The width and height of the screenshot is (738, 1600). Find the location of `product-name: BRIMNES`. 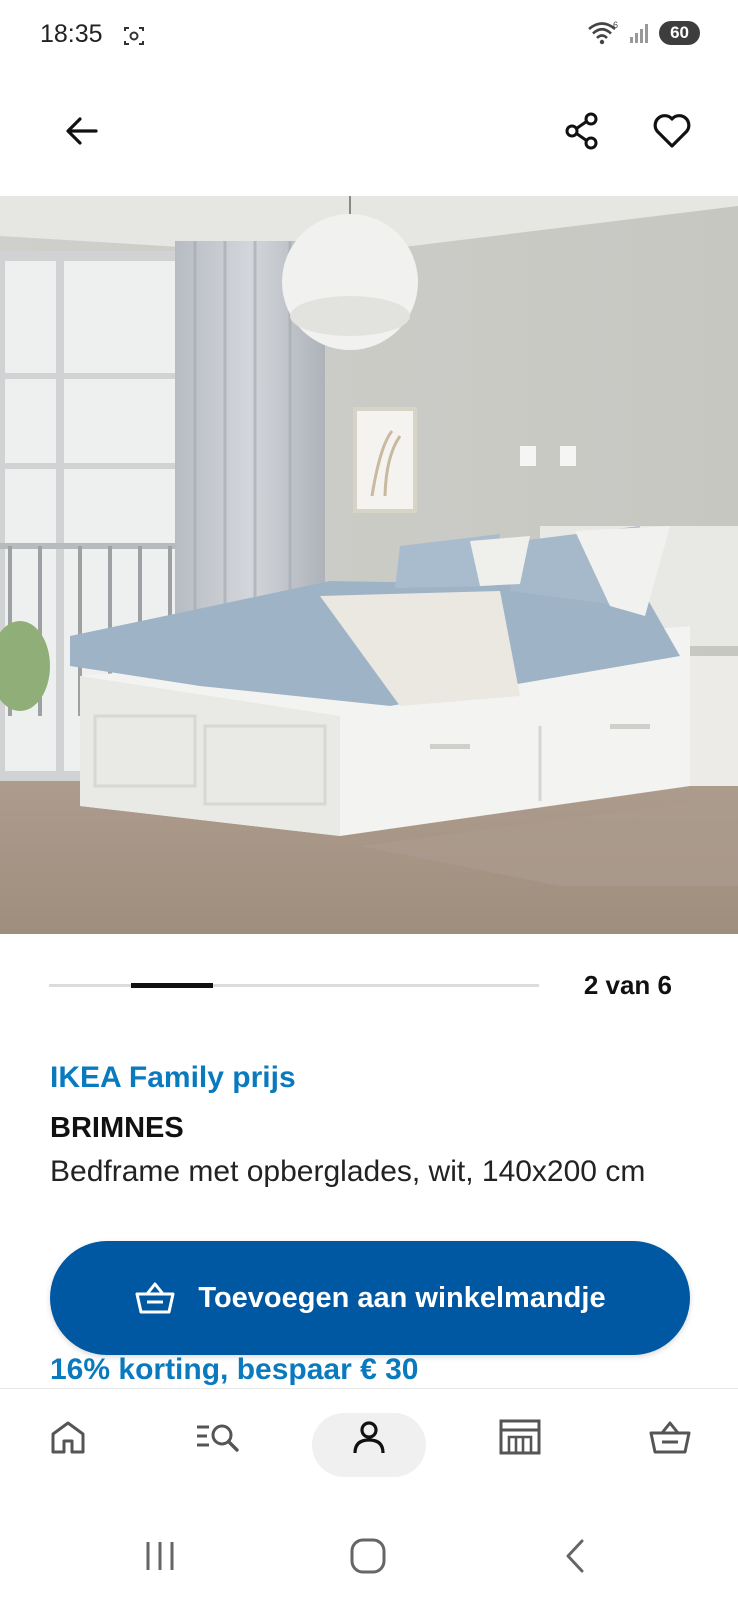

product-name: BRIMNES is located at coordinates (117, 1128).